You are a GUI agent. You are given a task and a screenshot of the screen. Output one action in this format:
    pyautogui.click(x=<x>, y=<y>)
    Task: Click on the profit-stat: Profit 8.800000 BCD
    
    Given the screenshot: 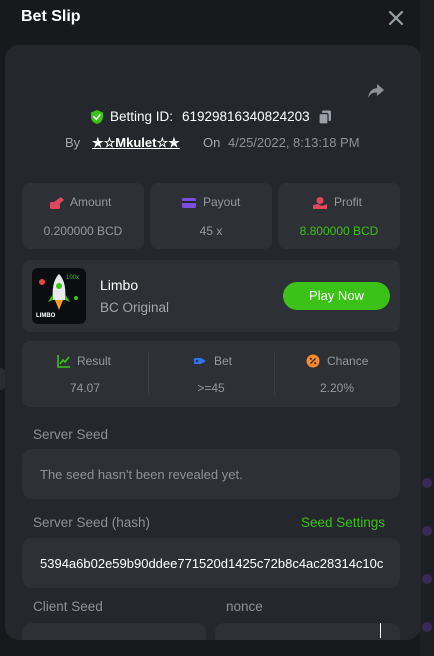 What is the action you would take?
    pyautogui.click(x=339, y=216)
    